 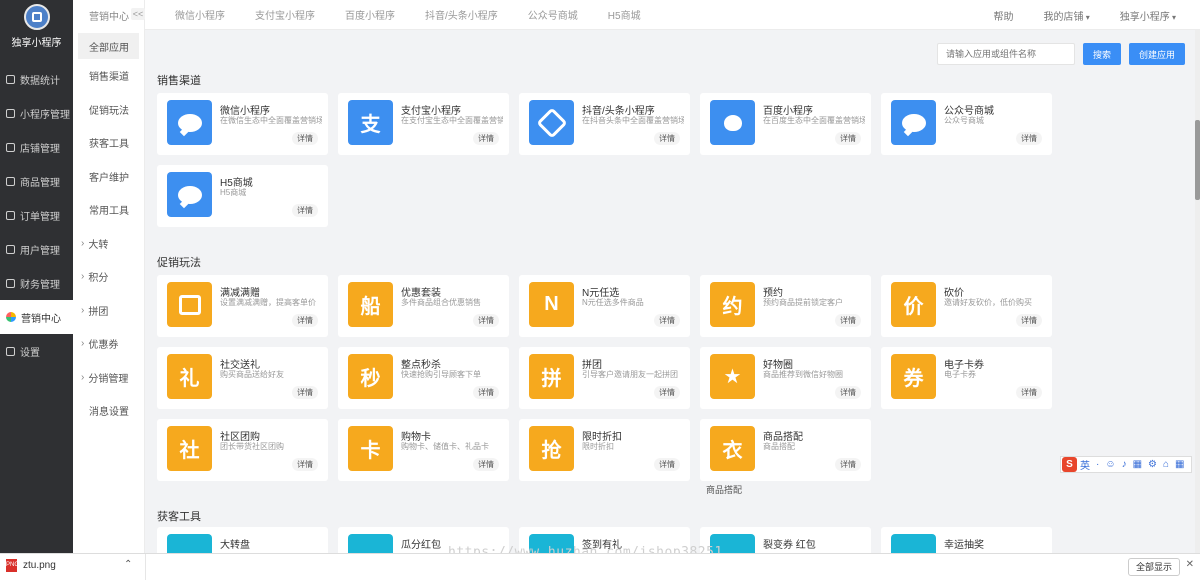 I want to click on submenu-item: 消息设置, so click(x=108, y=411).